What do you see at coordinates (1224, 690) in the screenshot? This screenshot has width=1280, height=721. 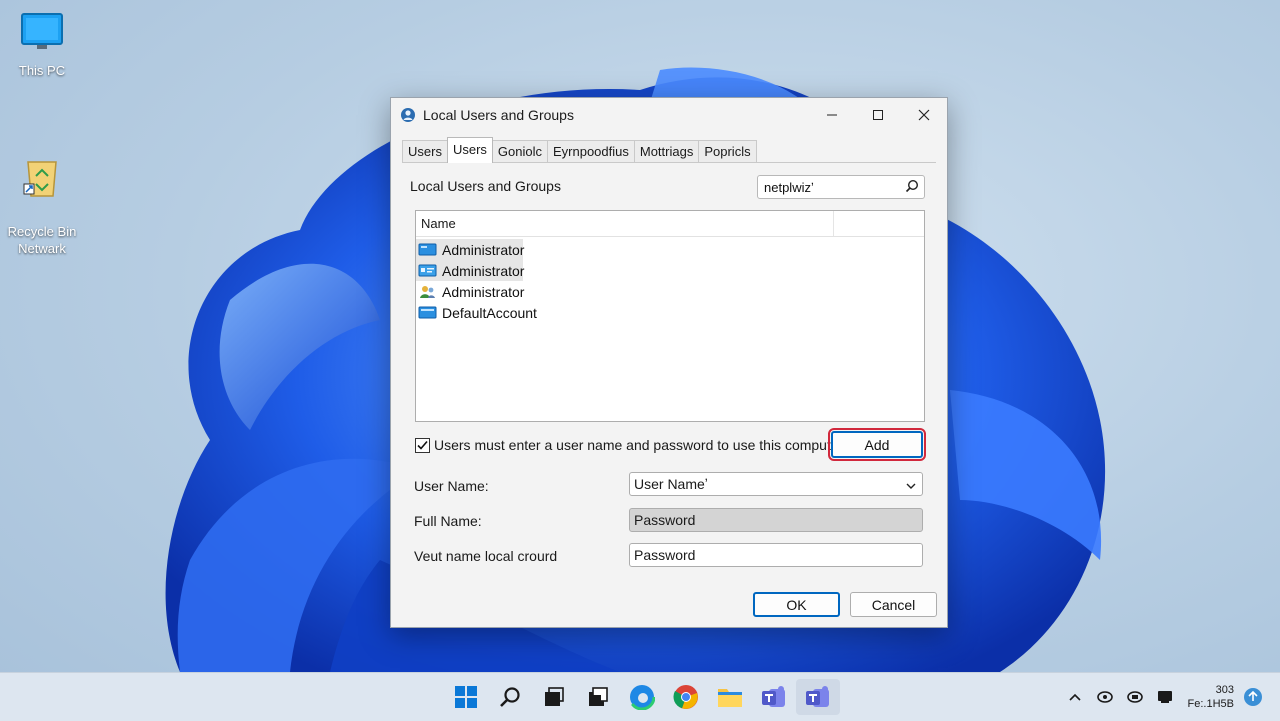 I see `clock-time: 303` at bounding box center [1224, 690].